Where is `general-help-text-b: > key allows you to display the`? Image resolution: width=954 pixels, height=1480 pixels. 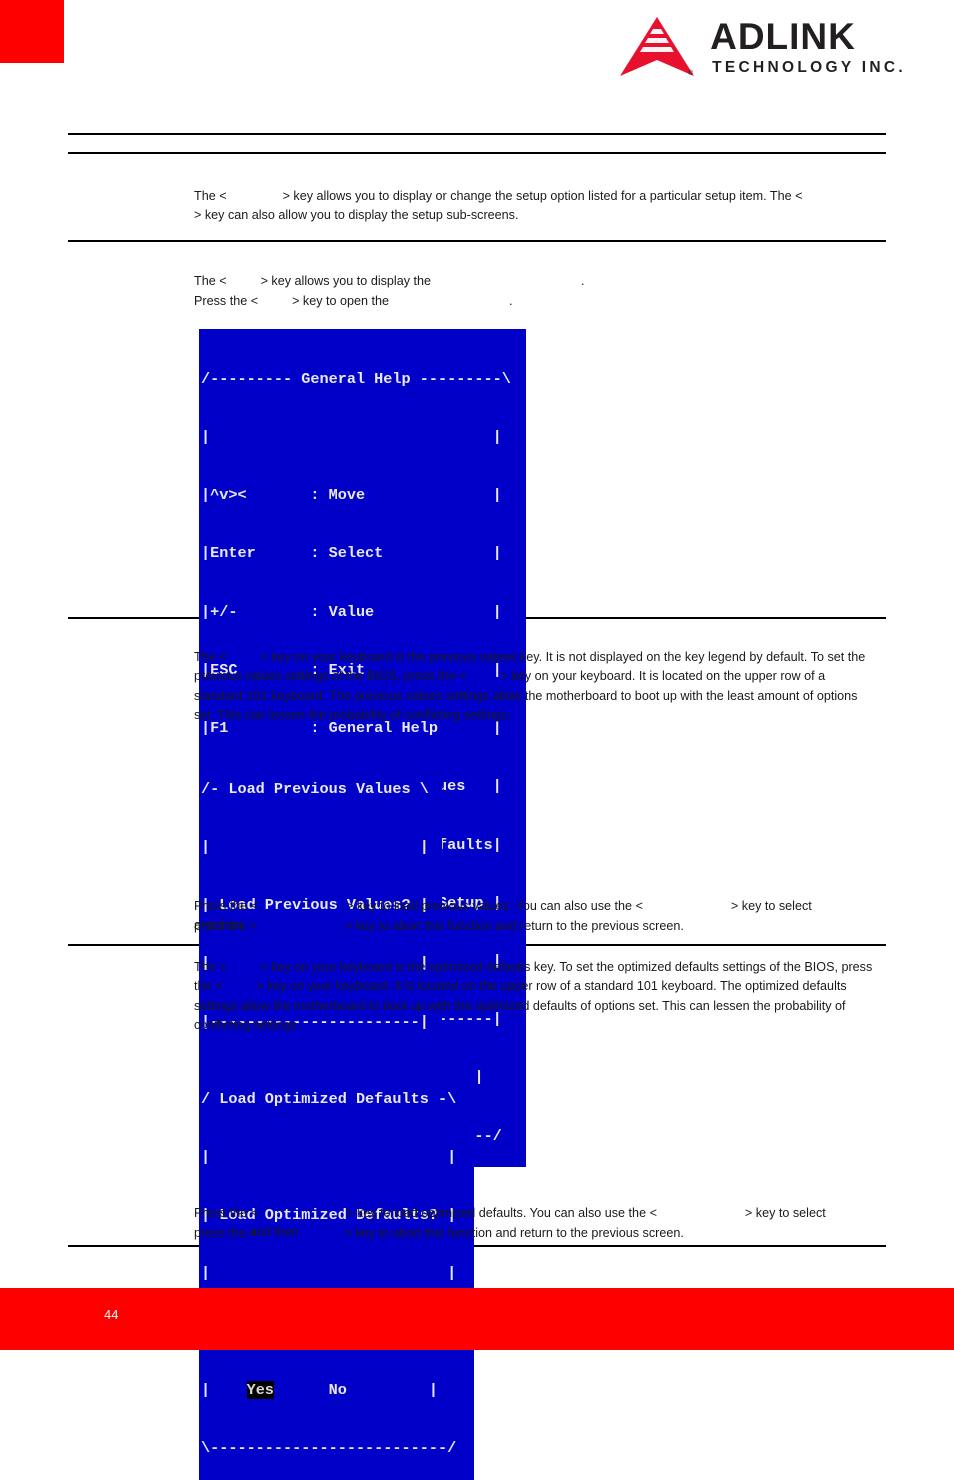
general-help-text-b: > key allows you to display the is located at coordinates (346, 281).